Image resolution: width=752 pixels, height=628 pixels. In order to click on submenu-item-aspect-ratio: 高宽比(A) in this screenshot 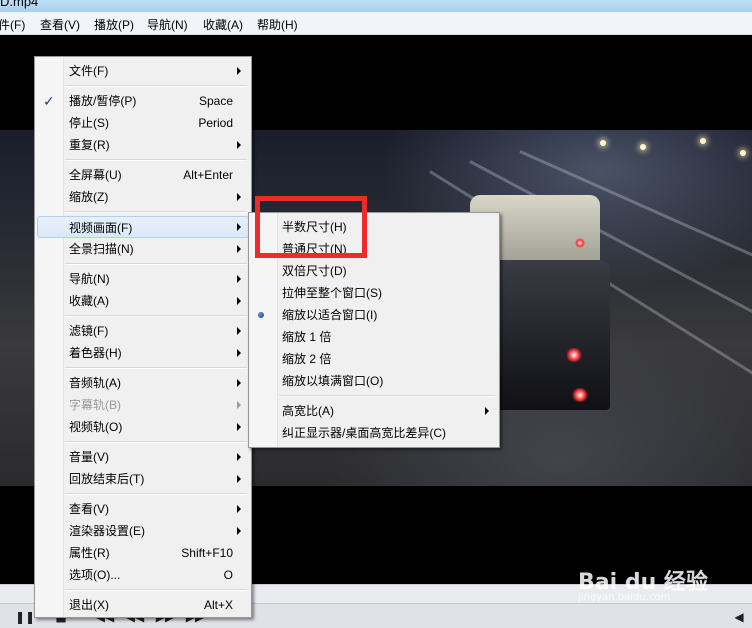, I will do `click(374, 411)`.